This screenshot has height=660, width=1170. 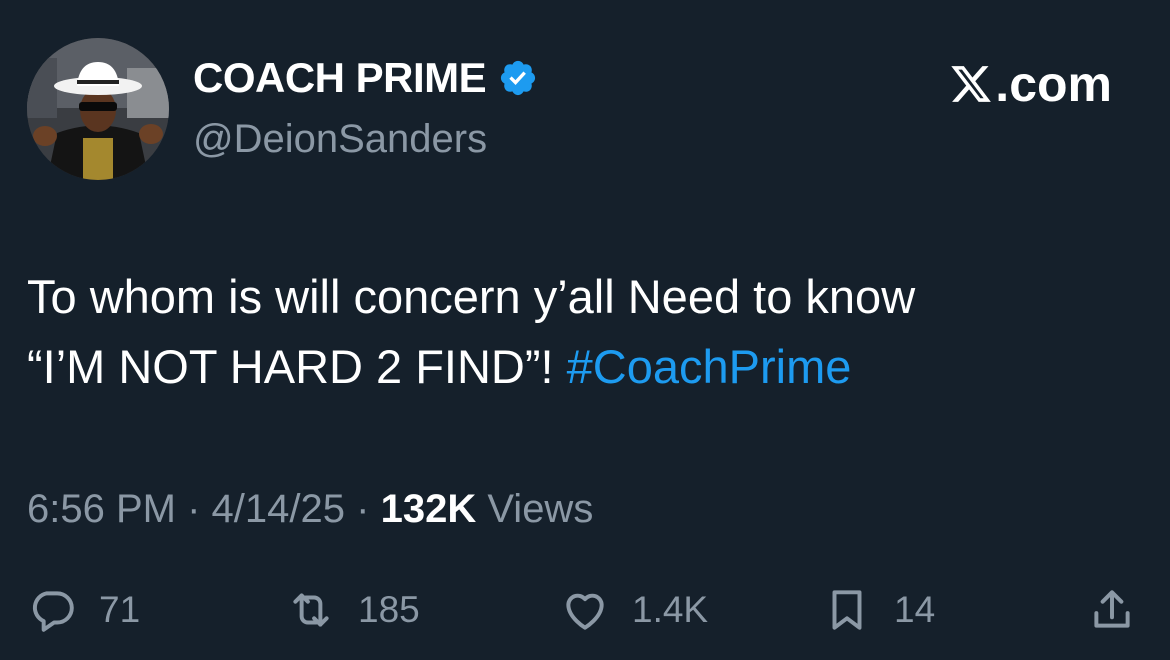 What do you see at coordinates (311, 610) in the screenshot?
I see `repost-icon` at bounding box center [311, 610].